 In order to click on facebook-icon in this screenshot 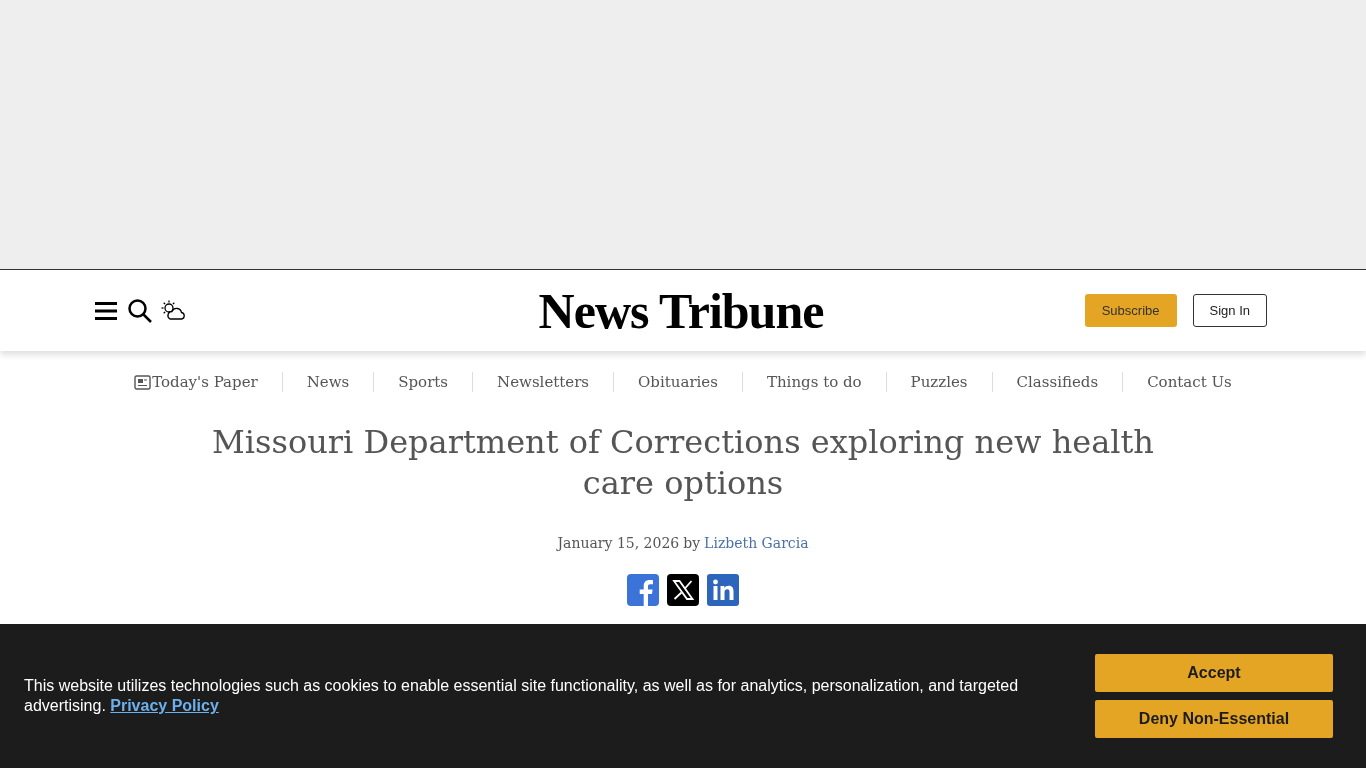, I will do `click(643, 589)`.